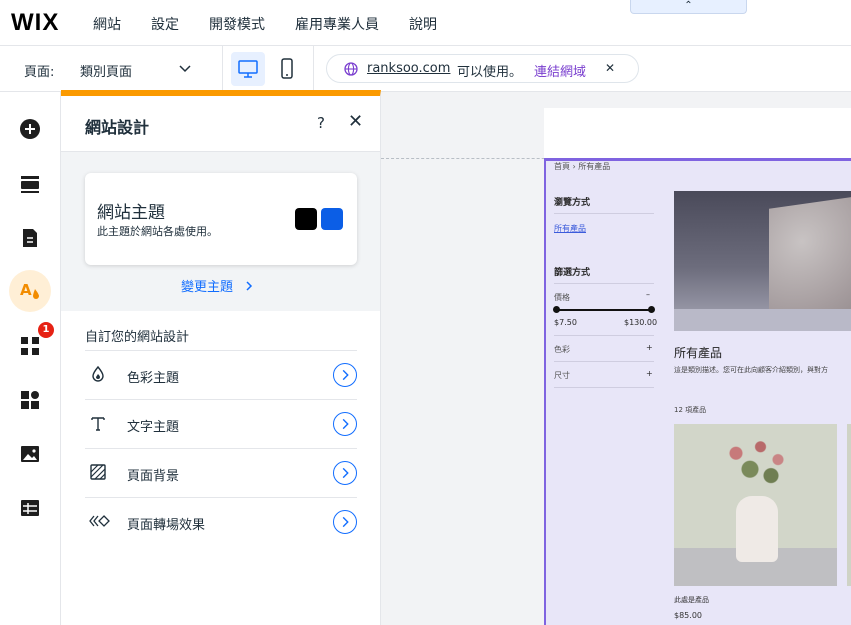  I want to click on price-filter-label: 價格, so click(562, 297).